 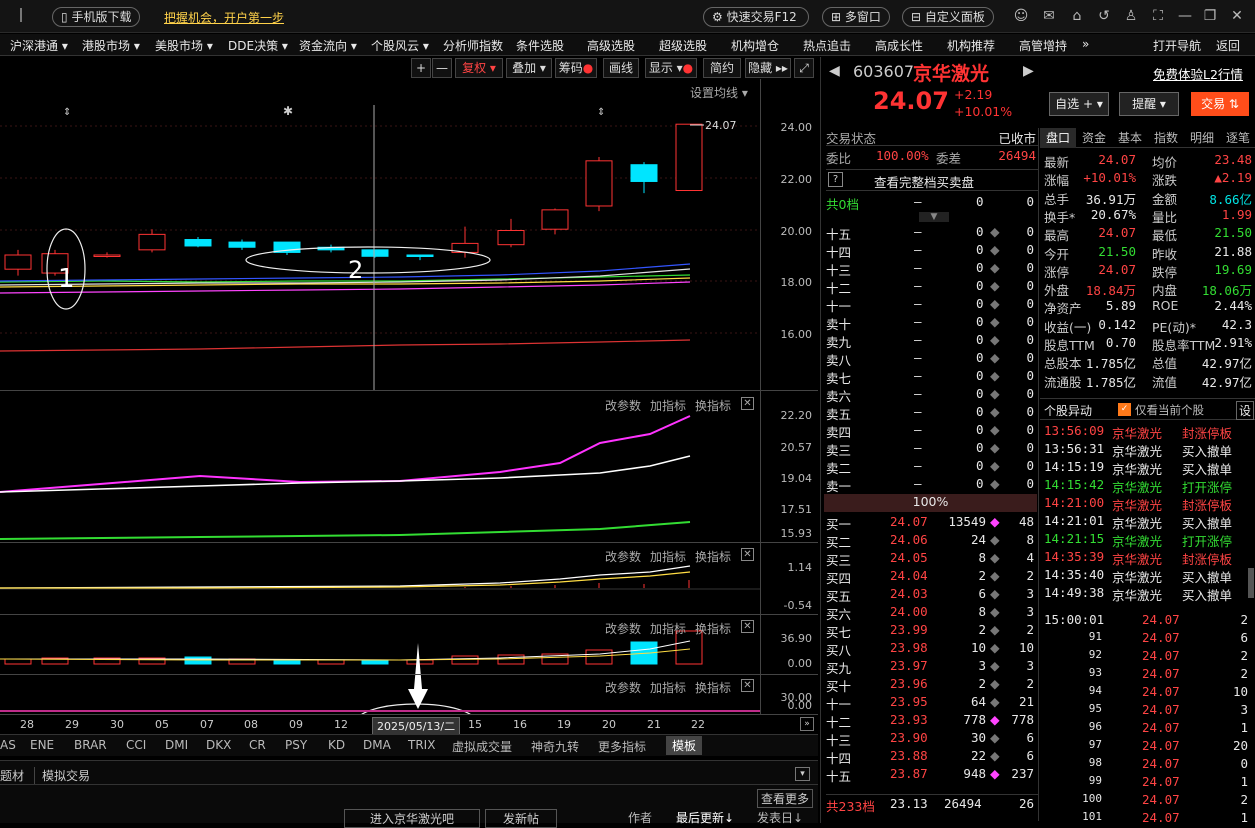 What do you see at coordinates (400, 45) in the screenshot?
I see `menu-stock-news: 个股风云 ▾` at bounding box center [400, 45].